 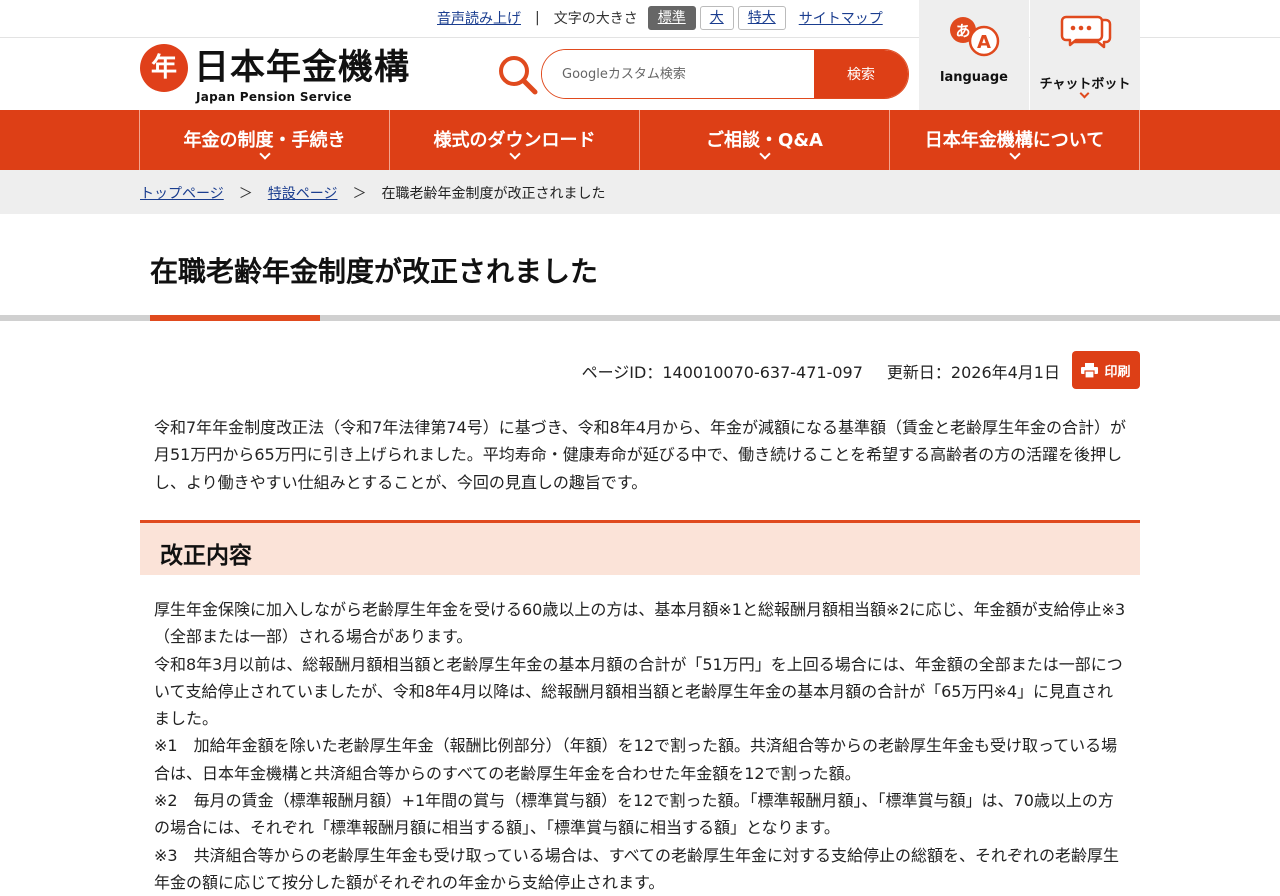 I want to click on nav-item-label: ご相談・Q&A, so click(x=764, y=140).